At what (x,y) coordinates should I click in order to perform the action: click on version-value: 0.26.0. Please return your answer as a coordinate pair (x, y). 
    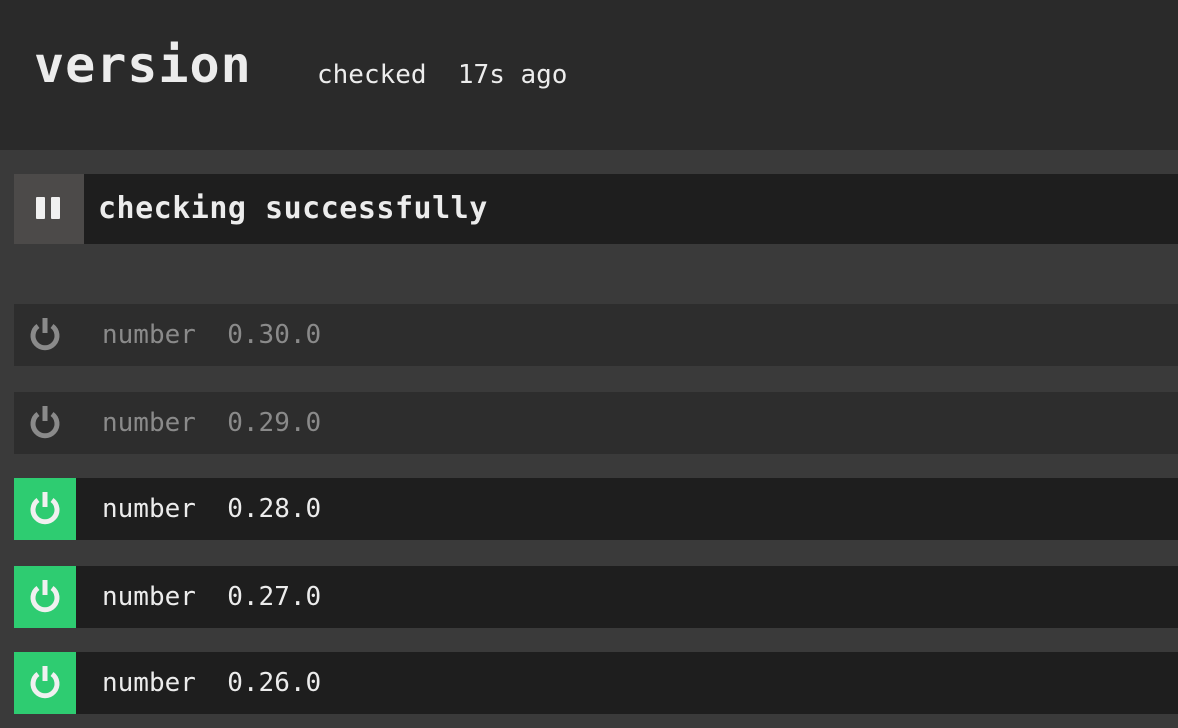
    Looking at the image, I should click on (274, 683).